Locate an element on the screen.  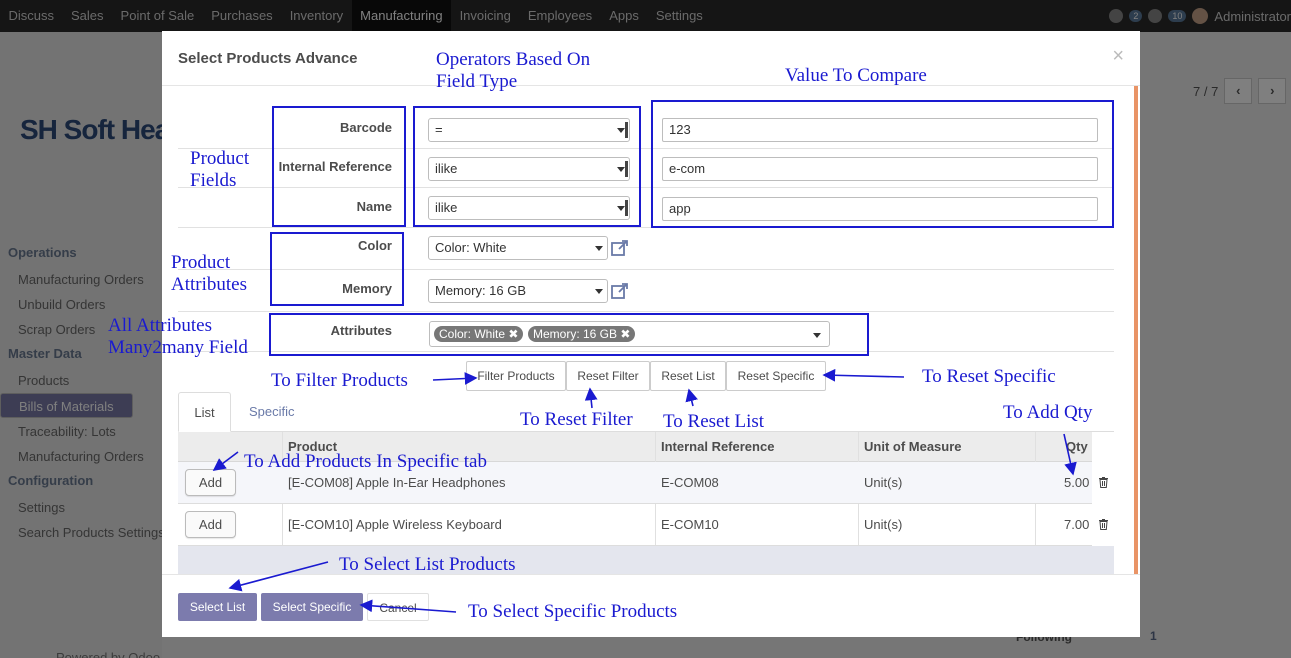
column-internal-reference: Internal Reference is located at coordinates (717, 447).